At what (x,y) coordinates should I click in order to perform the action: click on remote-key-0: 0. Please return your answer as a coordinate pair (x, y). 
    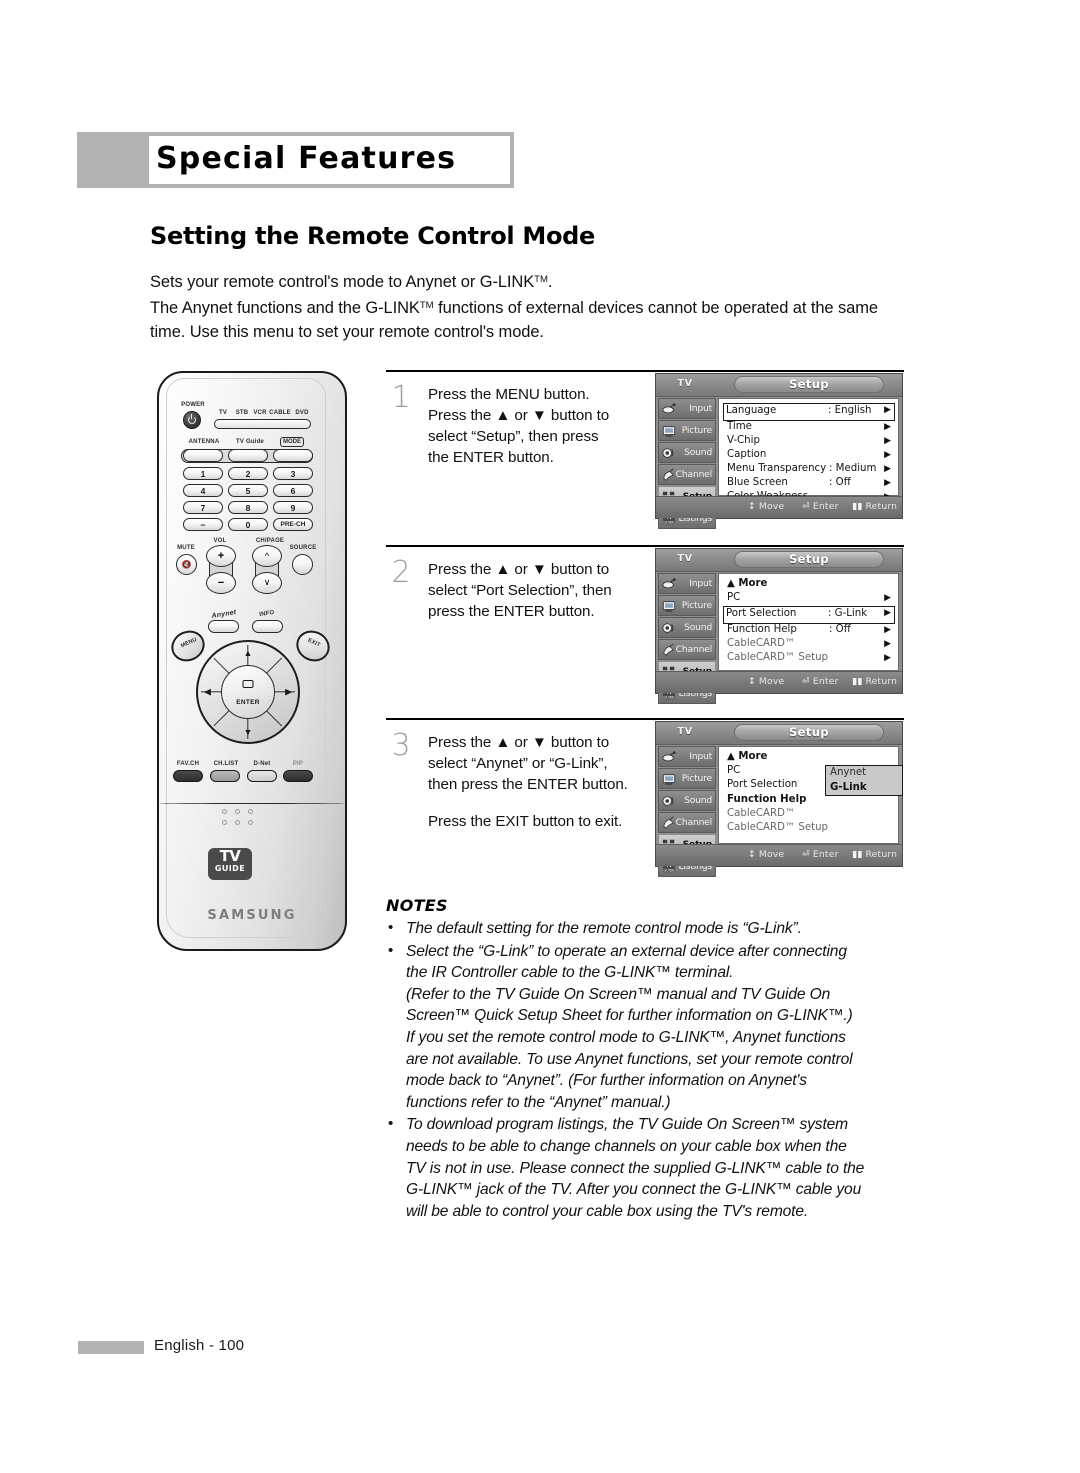
    Looking at the image, I should click on (248, 524).